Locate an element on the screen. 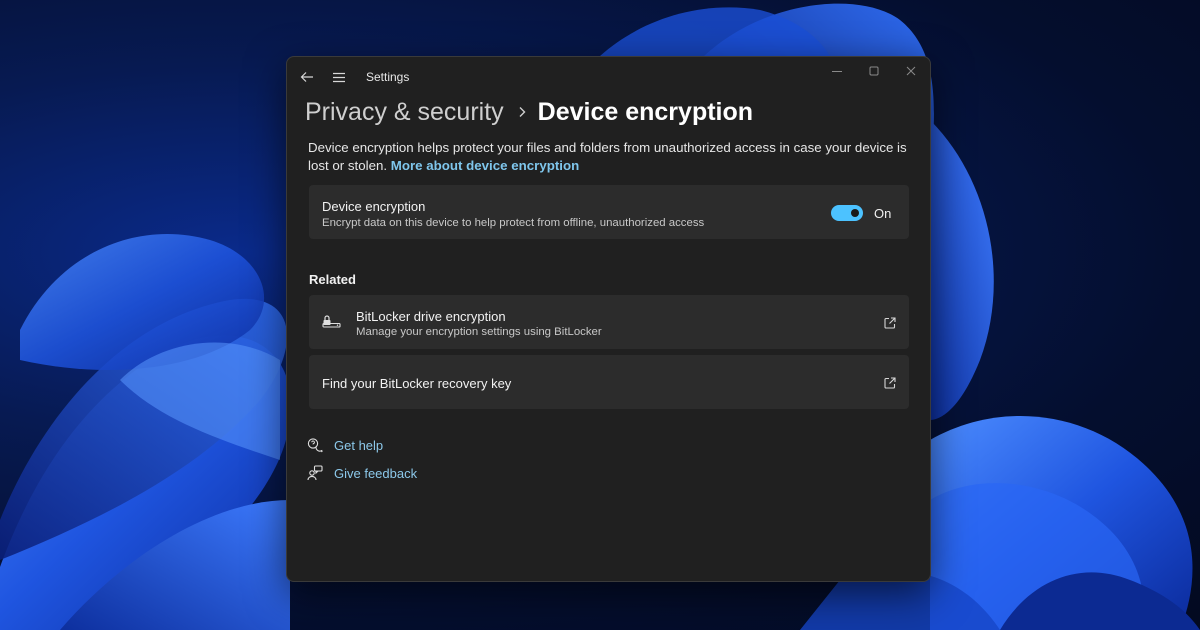 This screenshot has height=630, width=1200. get-help-link: Get help is located at coordinates (345, 445).